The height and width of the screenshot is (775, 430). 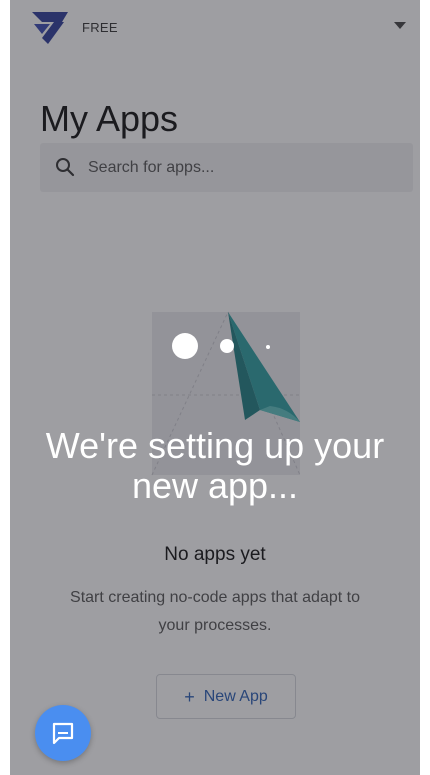 What do you see at coordinates (425, 387) in the screenshot?
I see `screen-edge-right` at bounding box center [425, 387].